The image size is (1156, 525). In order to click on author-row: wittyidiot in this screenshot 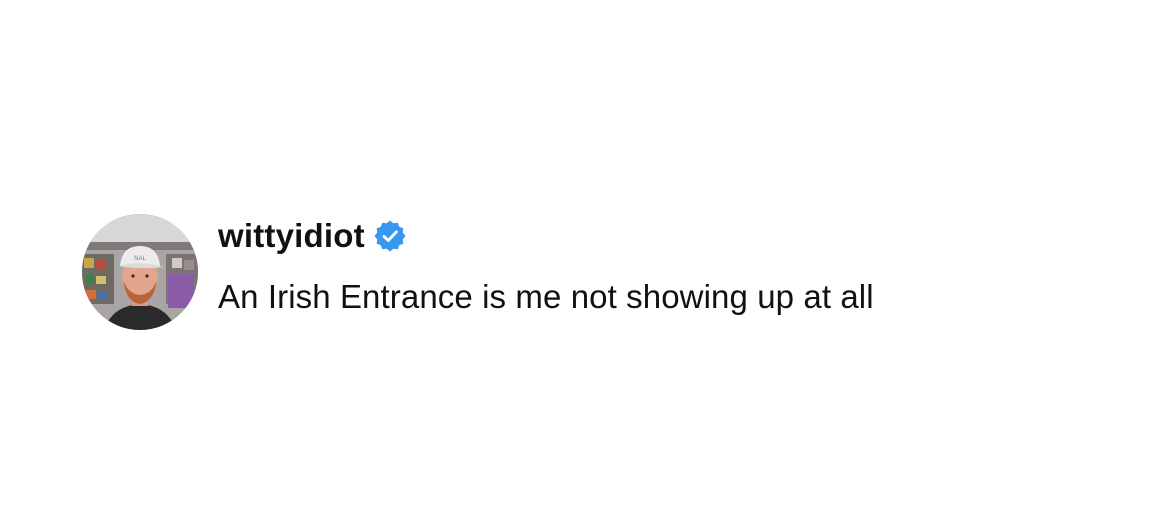, I will do `click(546, 236)`.